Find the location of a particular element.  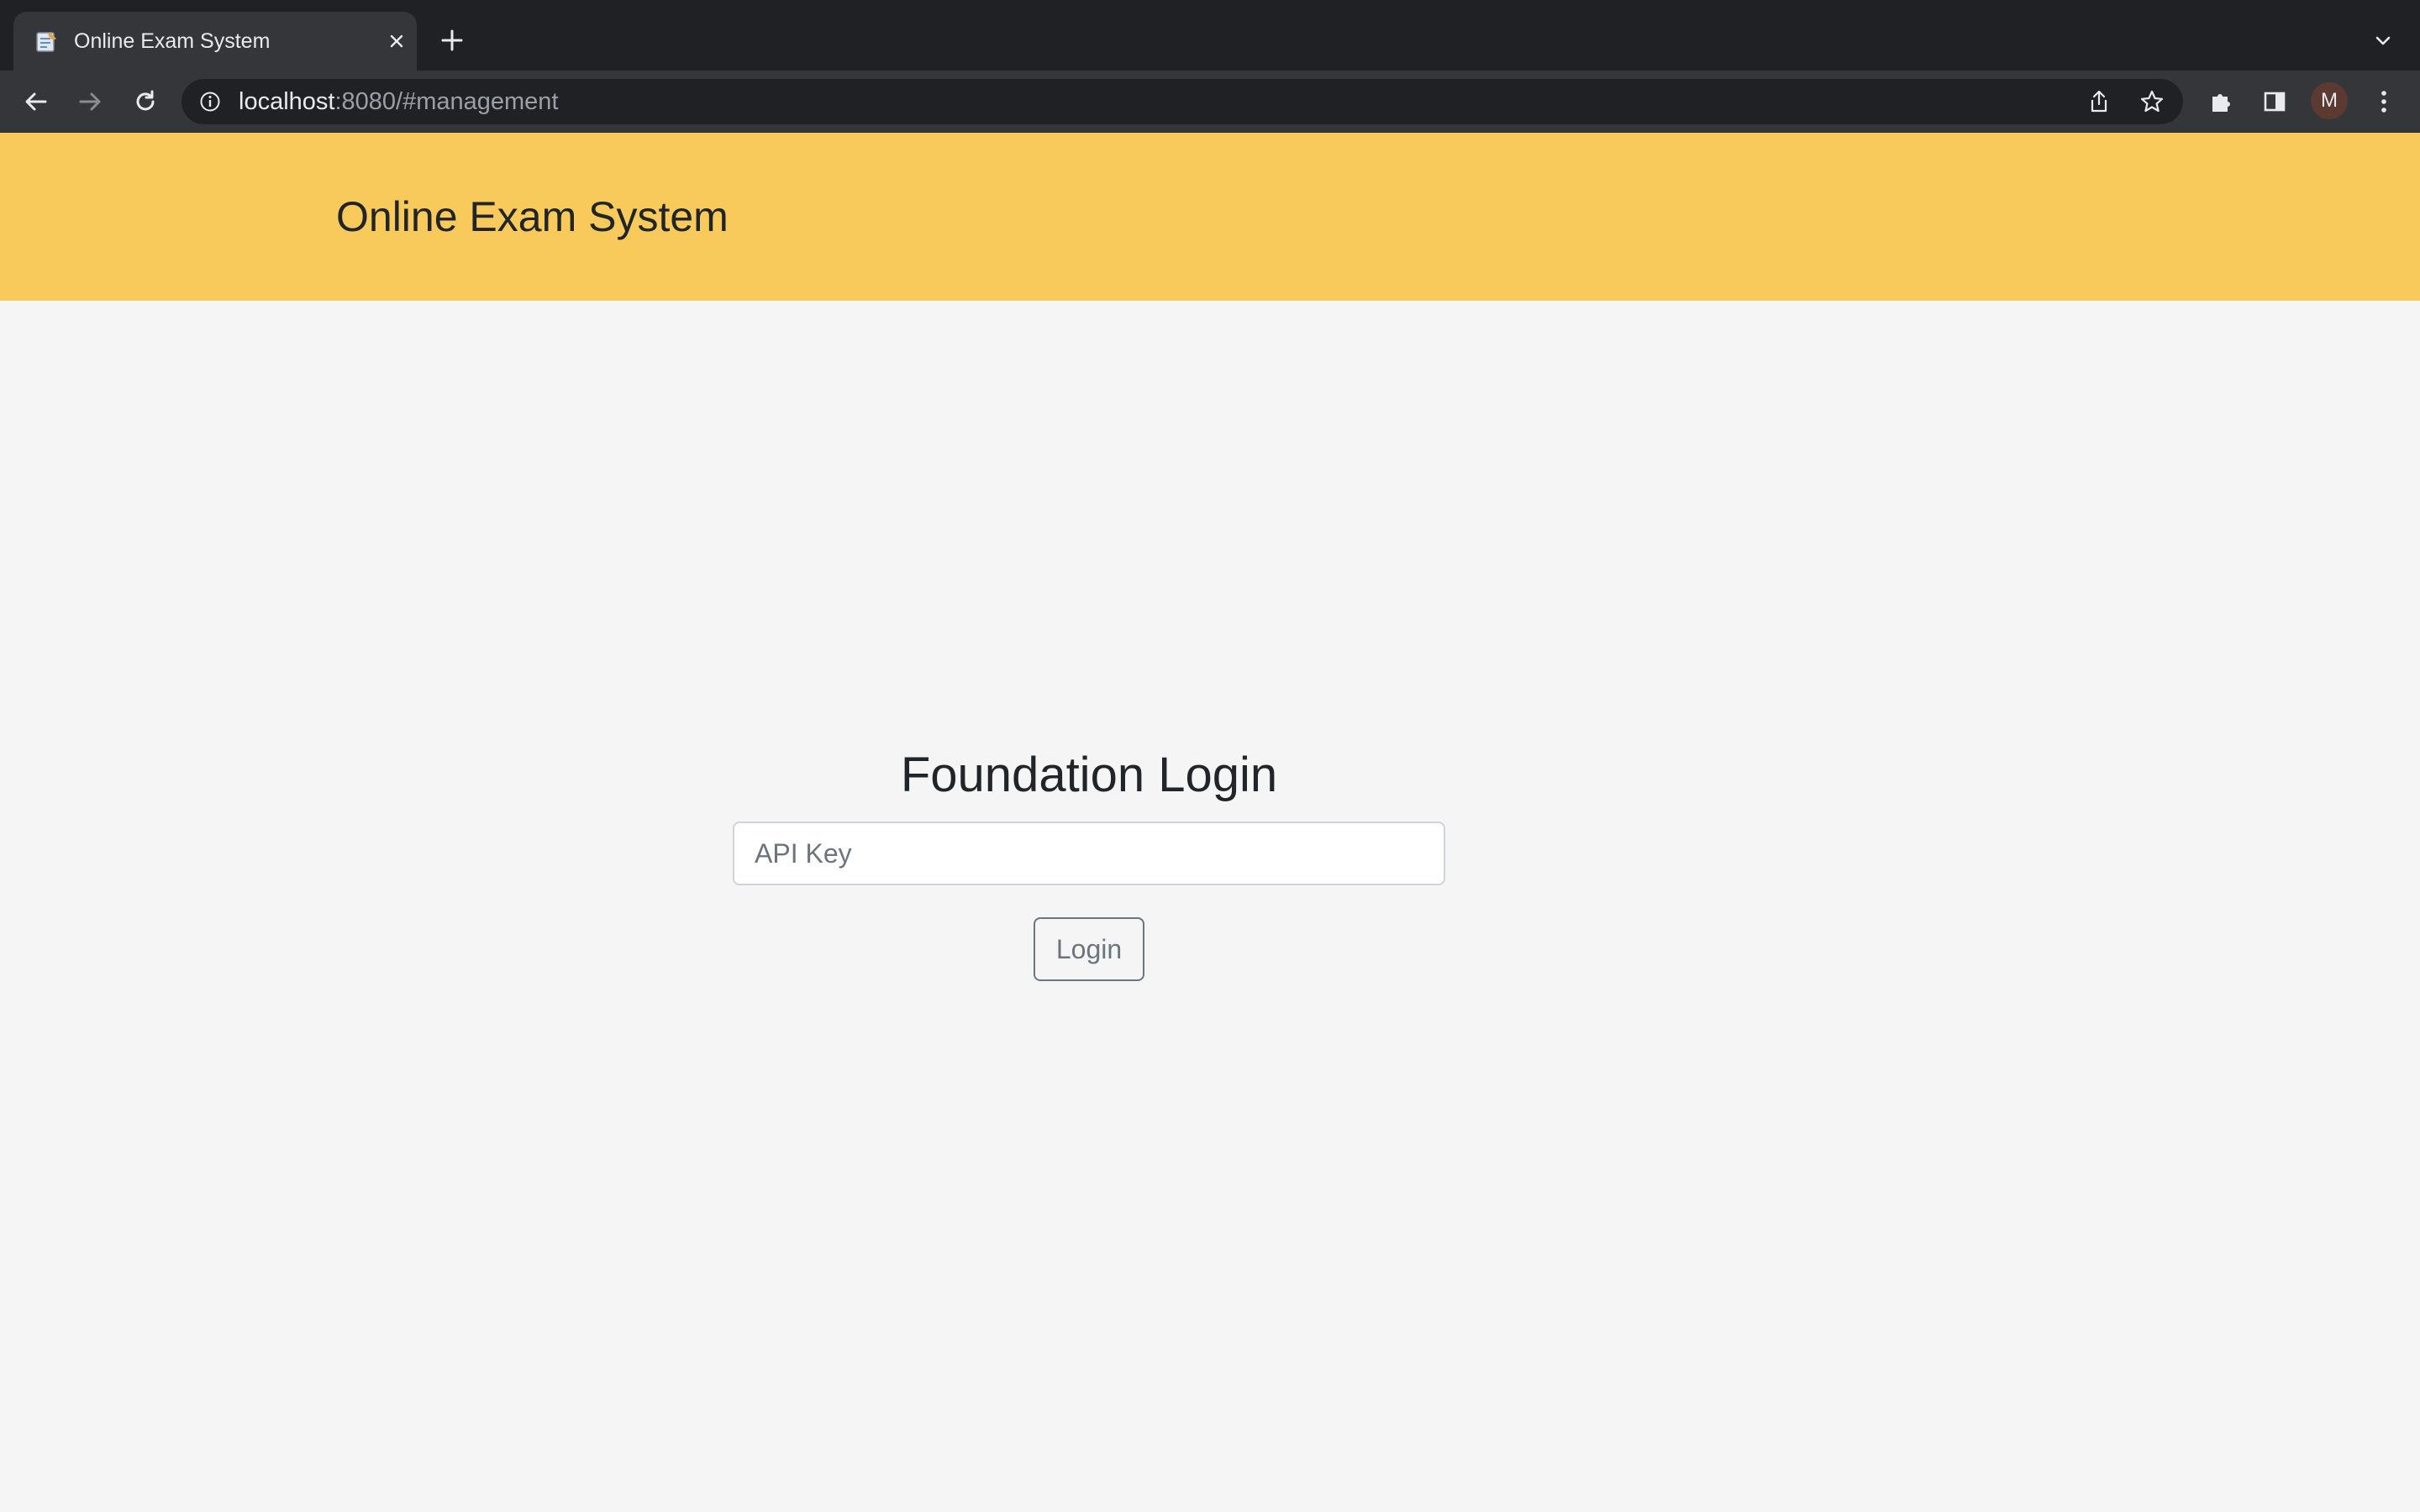

url-path: :8080/#management is located at coordinates (447, 101).